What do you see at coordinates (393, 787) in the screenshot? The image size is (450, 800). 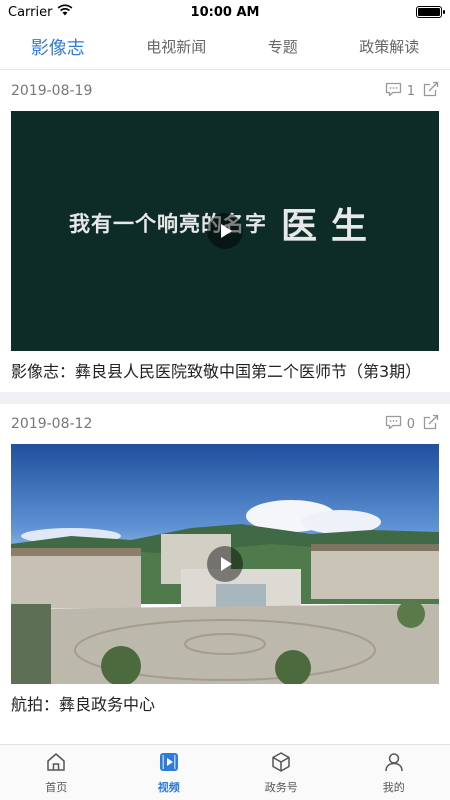 I see `nav-label: 我的` at bounding box center [393, 787].